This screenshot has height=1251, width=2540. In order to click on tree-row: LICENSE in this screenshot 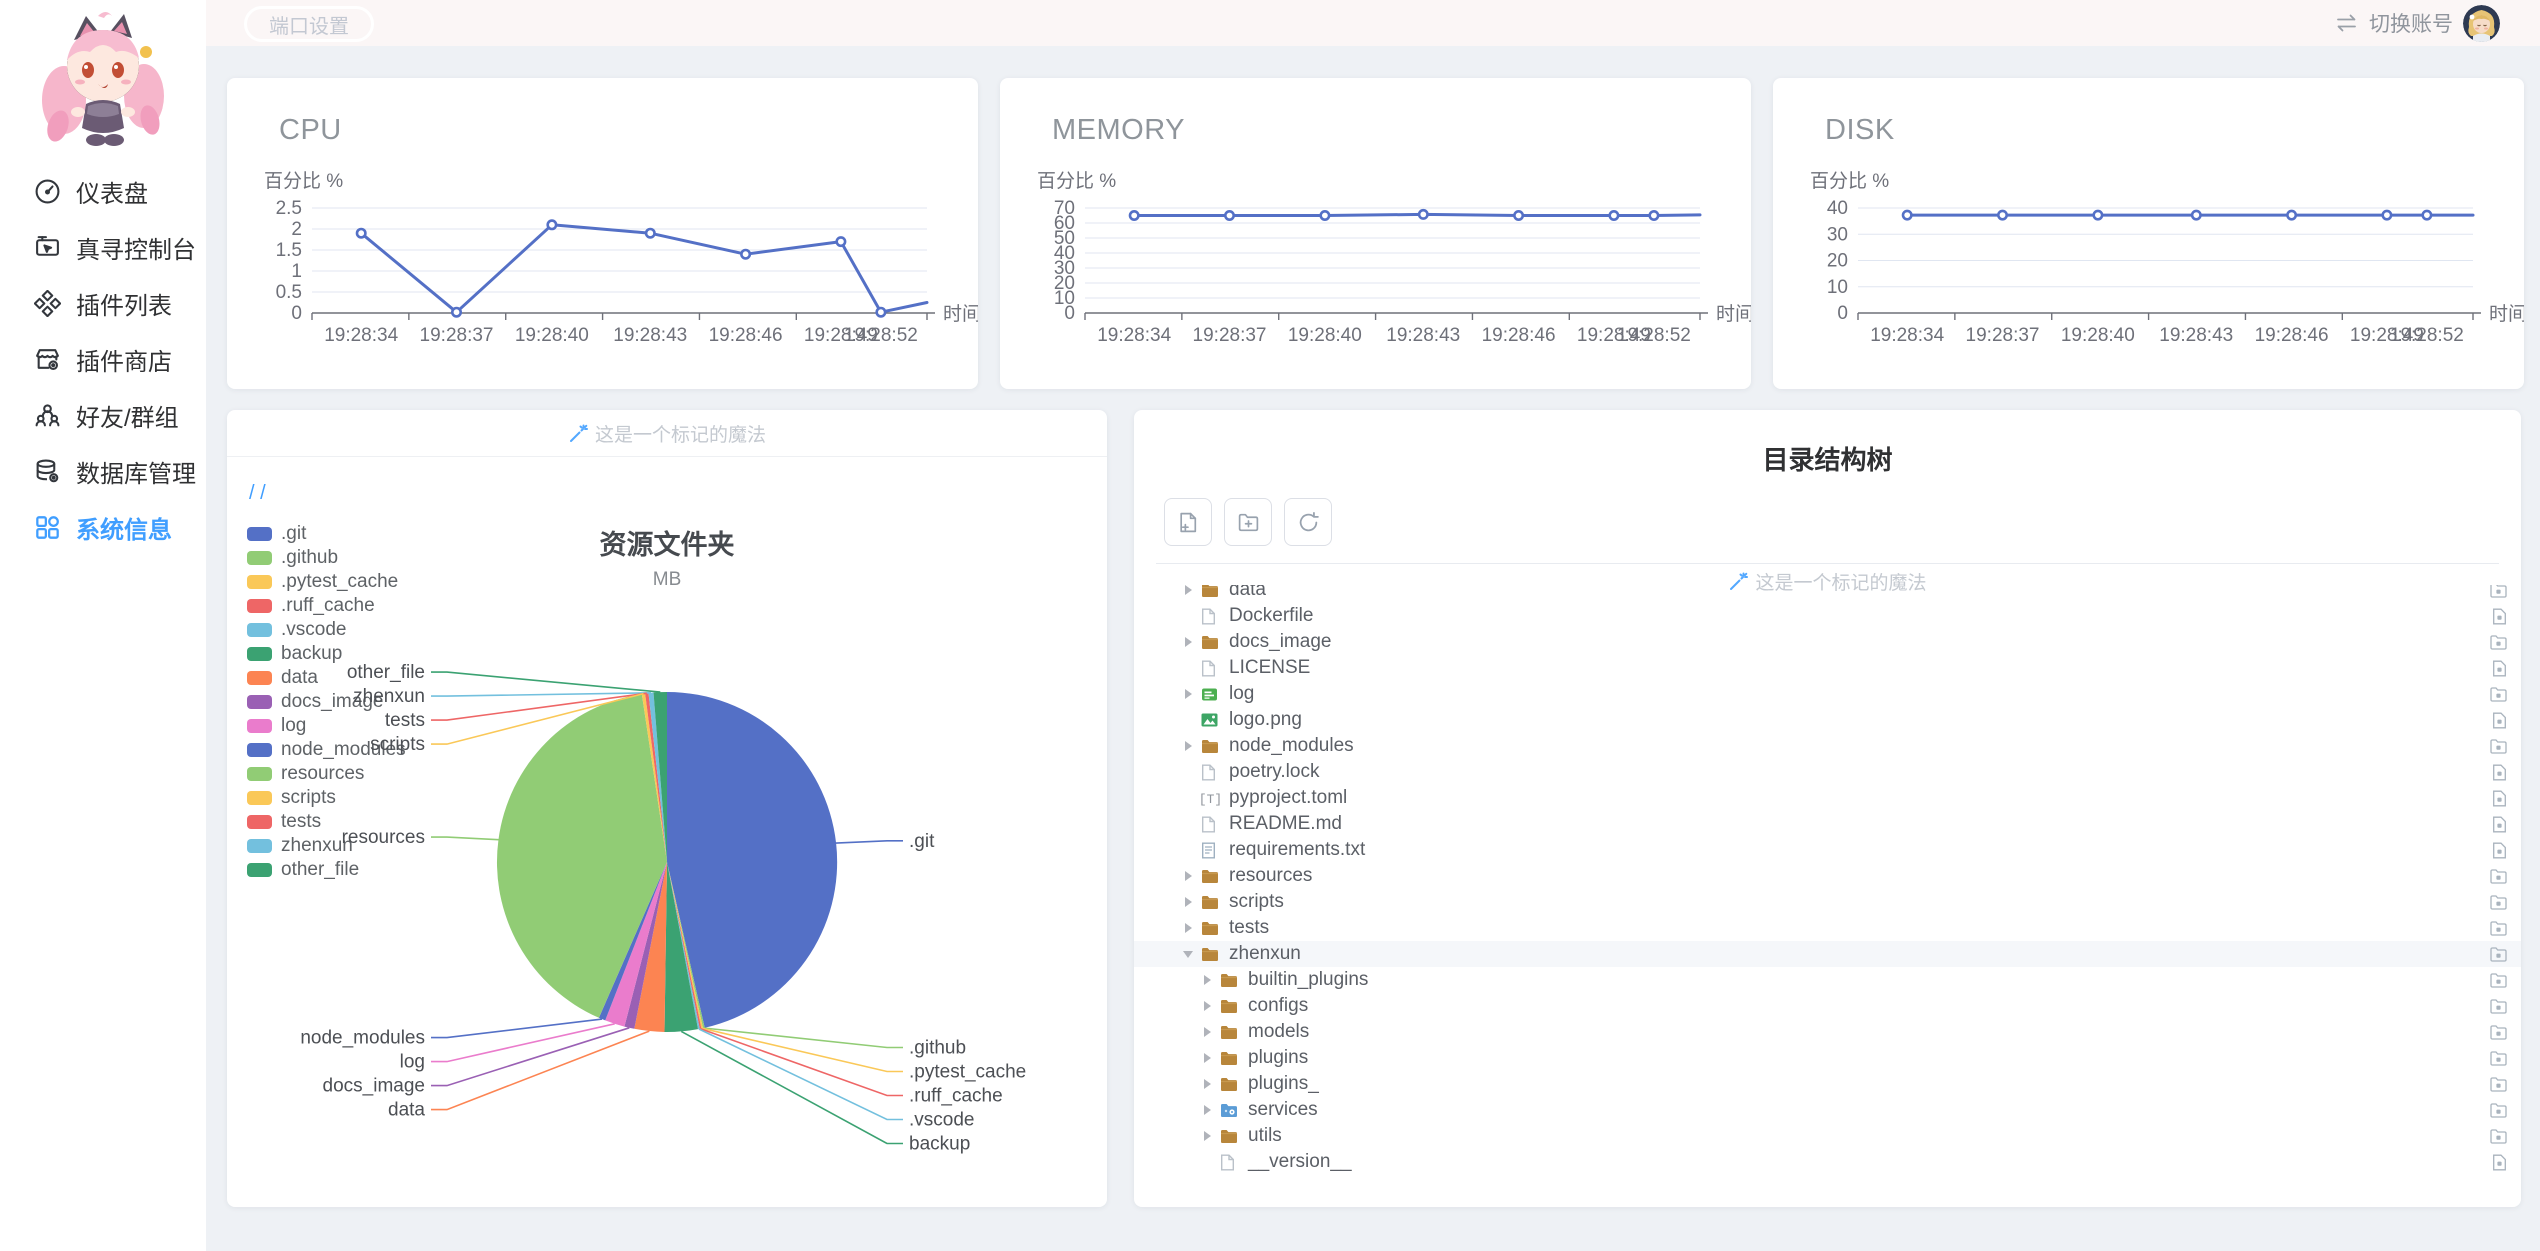, I will do `click(1827, 668)`.